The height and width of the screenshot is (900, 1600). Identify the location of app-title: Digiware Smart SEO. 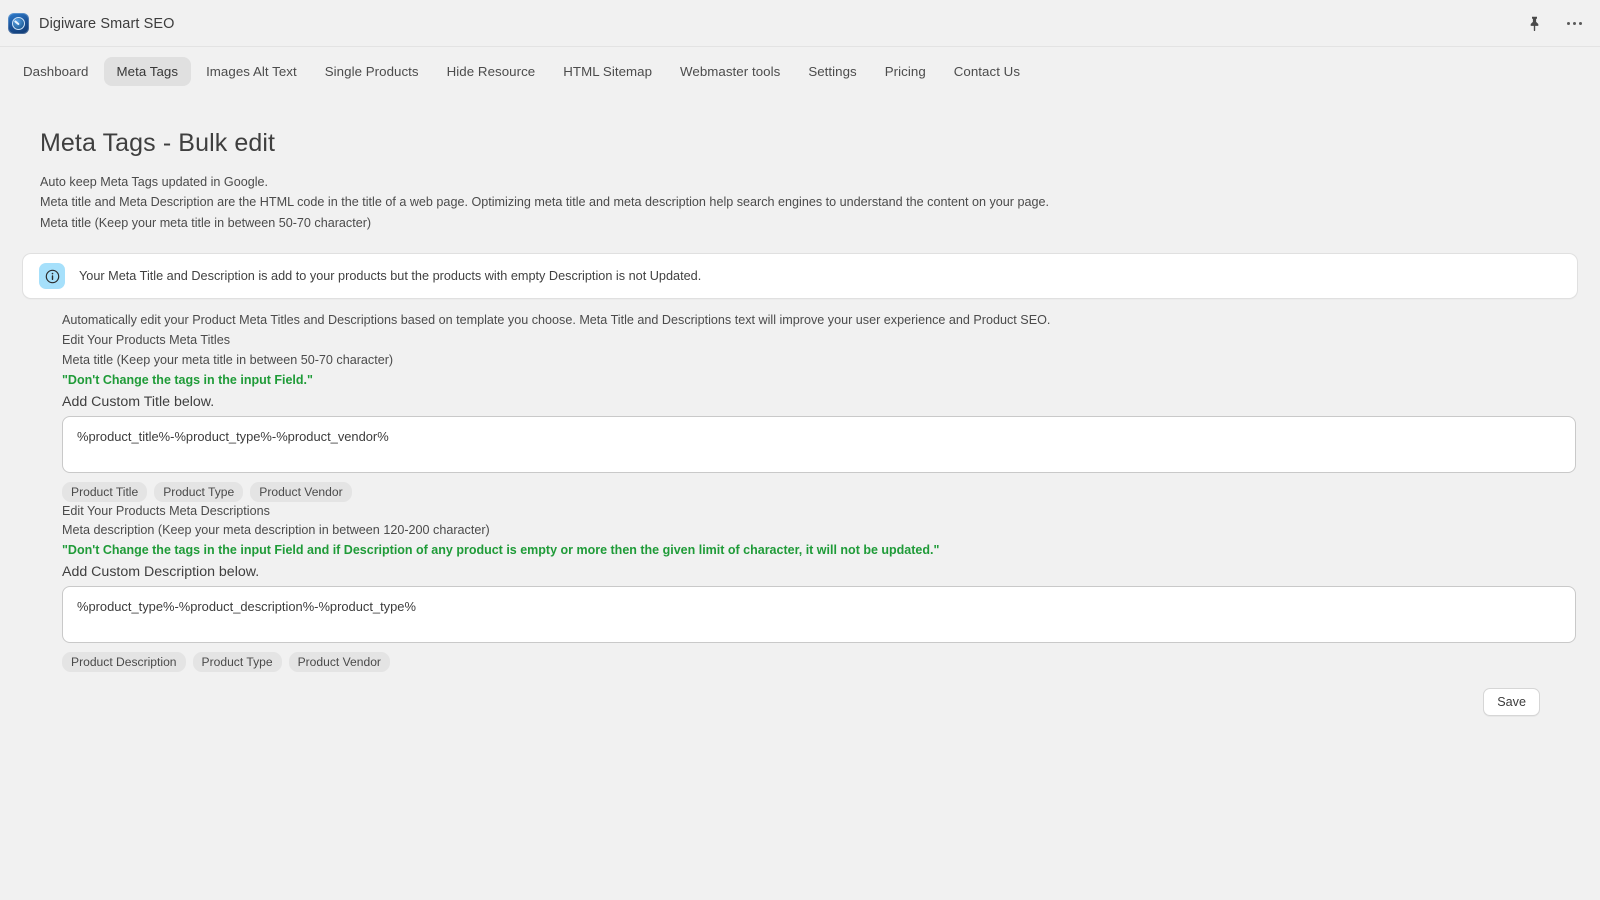
(107, 23).